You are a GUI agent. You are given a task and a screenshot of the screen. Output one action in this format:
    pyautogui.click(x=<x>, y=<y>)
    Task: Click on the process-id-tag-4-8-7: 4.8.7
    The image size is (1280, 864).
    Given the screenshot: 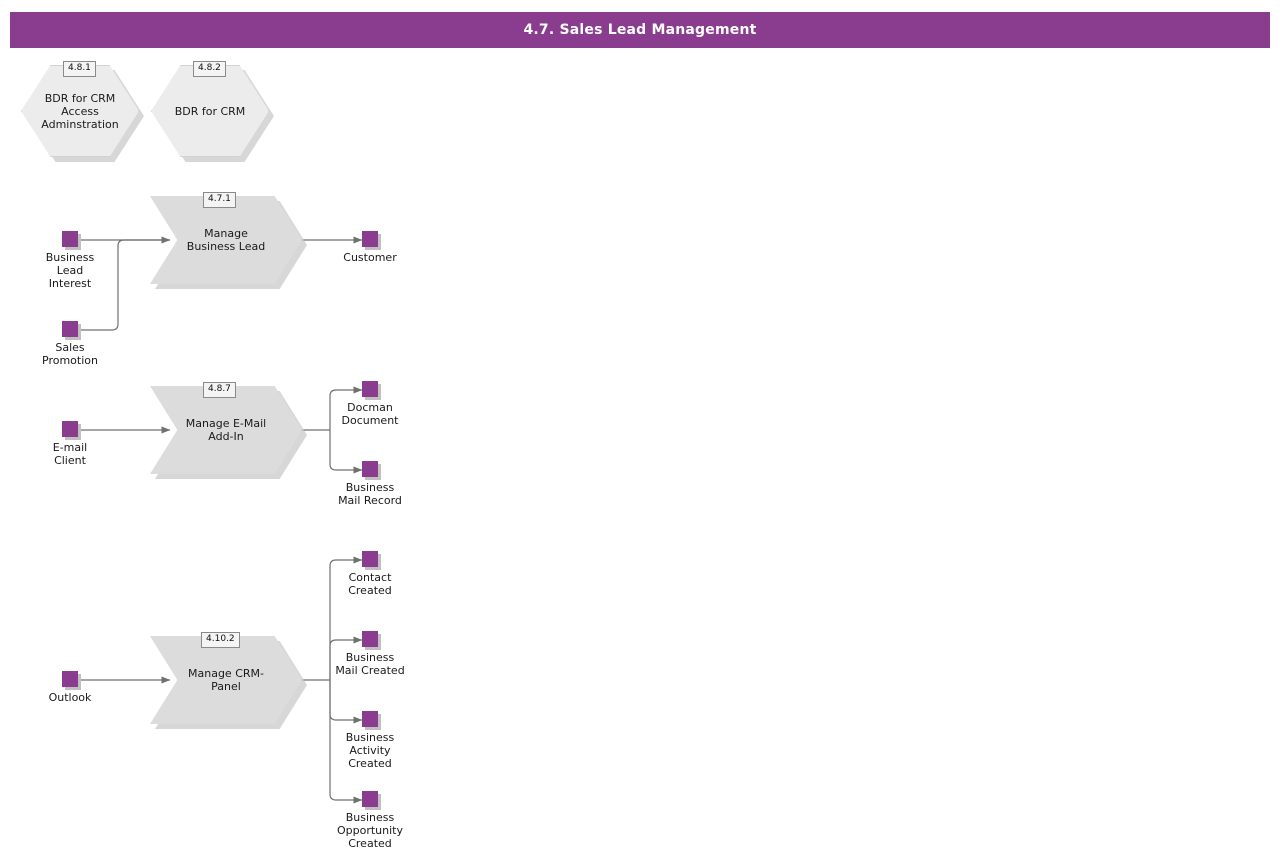 What is the action you would take?
    pyautogui.click(x=219, y=390)
    